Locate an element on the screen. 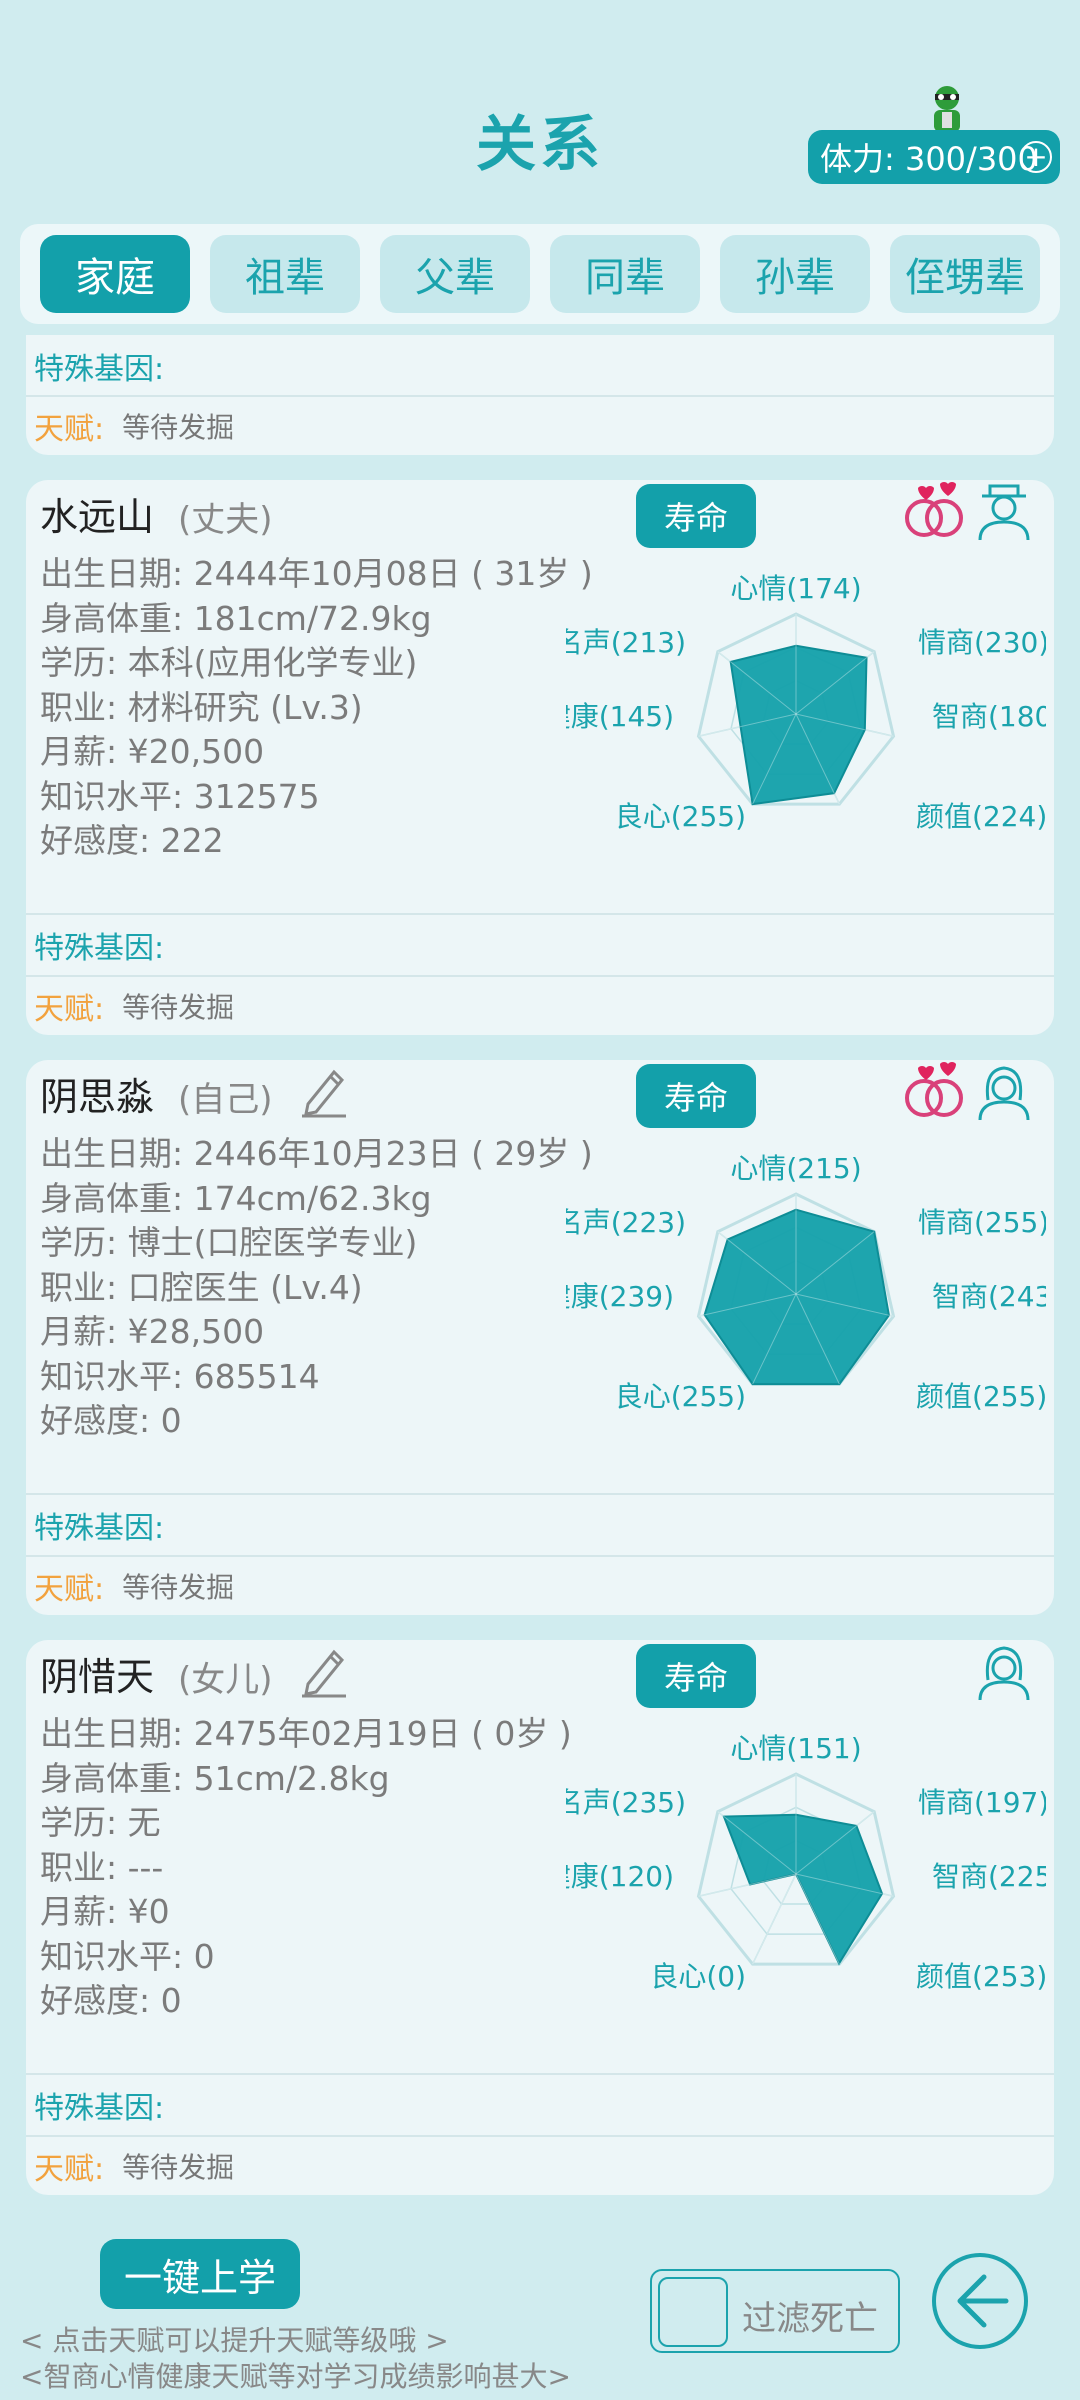  tab-grandchildren: 孙辈 is located at coordinates (795, 274).